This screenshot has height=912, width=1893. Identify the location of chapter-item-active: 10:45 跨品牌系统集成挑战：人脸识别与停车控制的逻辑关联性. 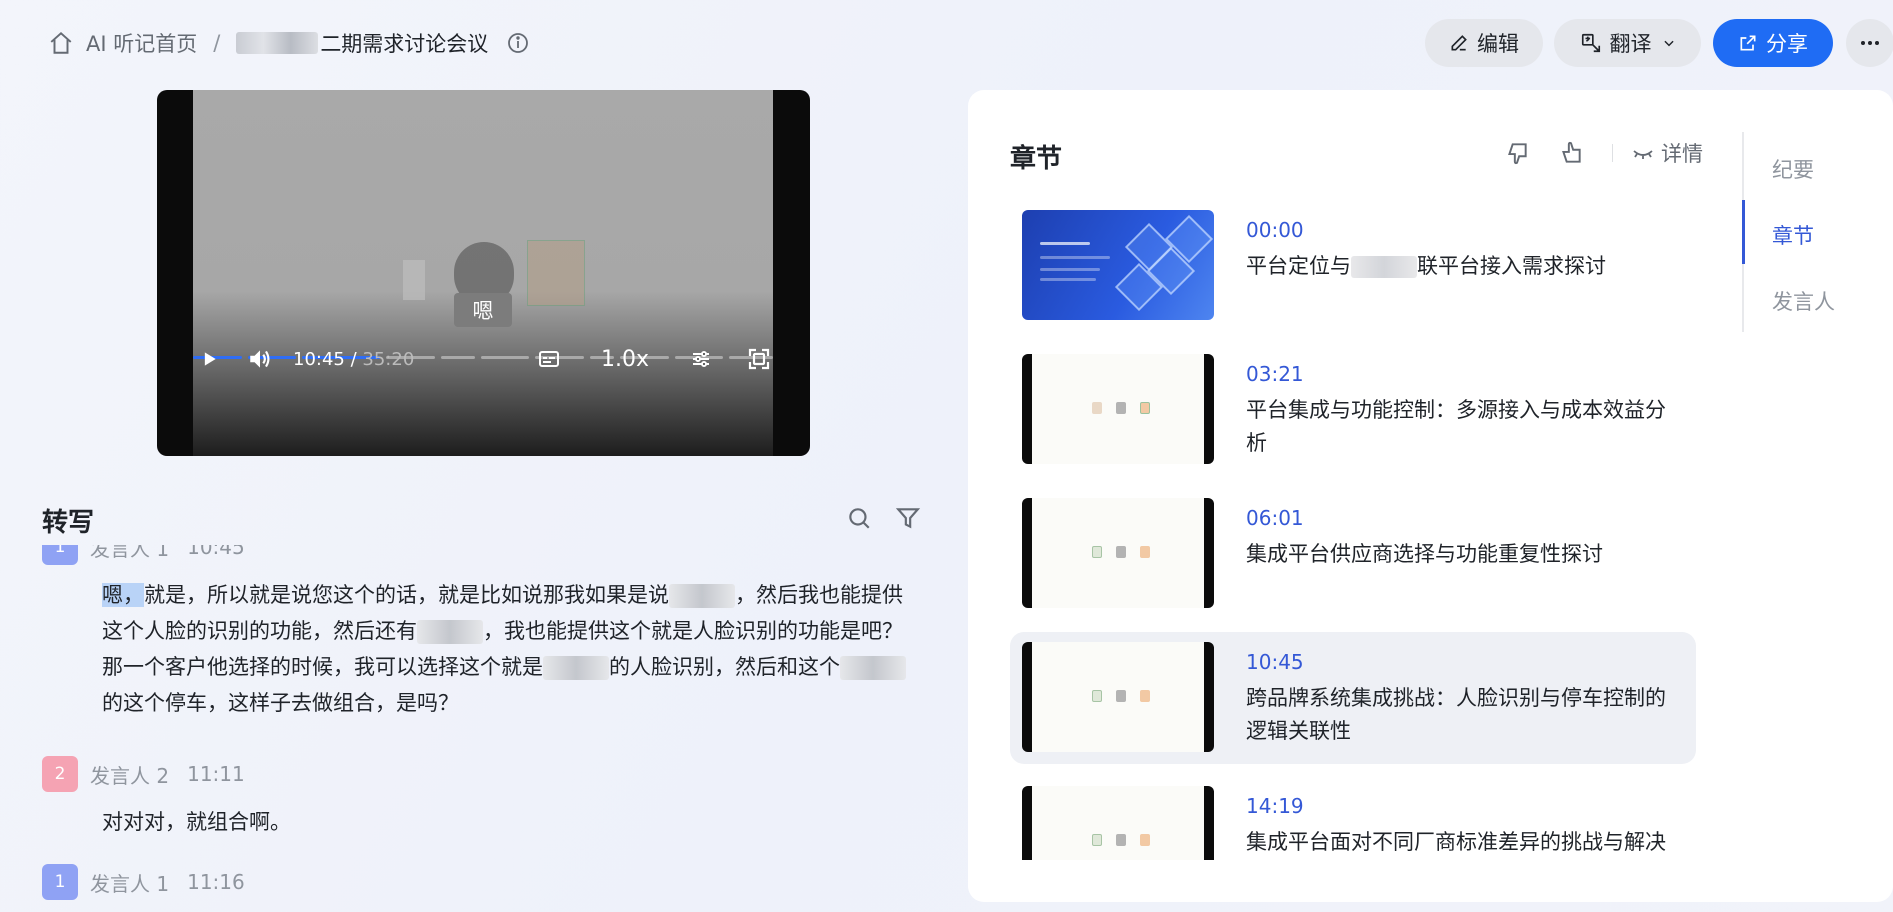
(1353, 698).